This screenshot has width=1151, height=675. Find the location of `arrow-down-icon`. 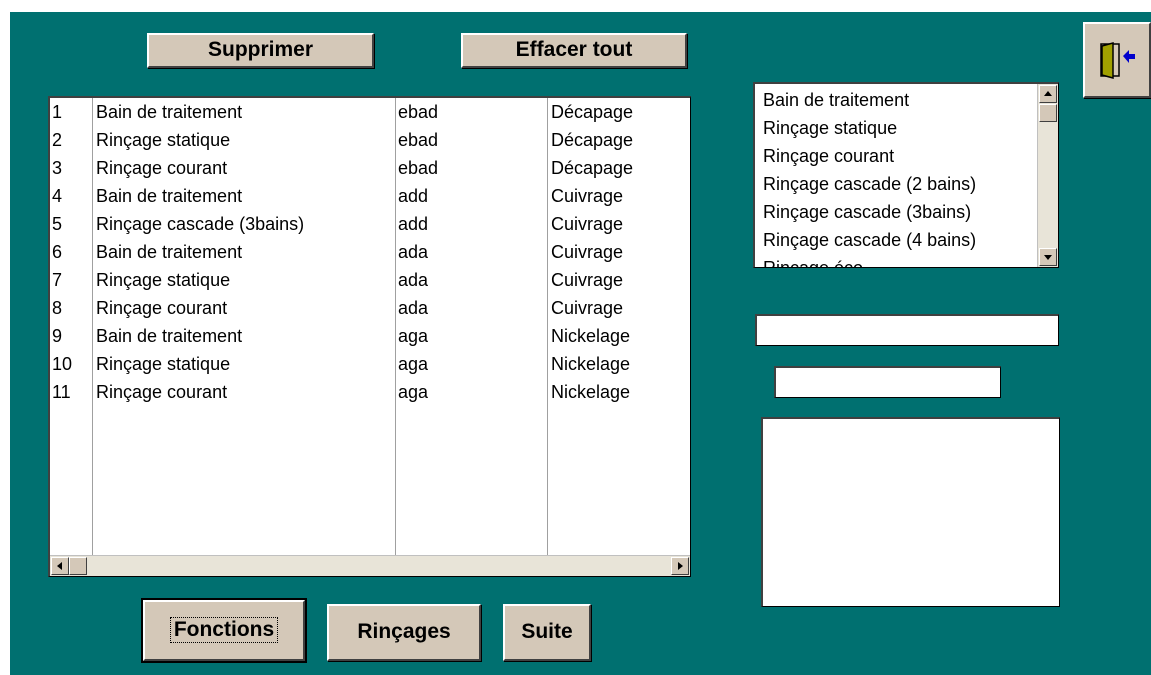

arrow-down-icon is located at coordinates (1048, 257).